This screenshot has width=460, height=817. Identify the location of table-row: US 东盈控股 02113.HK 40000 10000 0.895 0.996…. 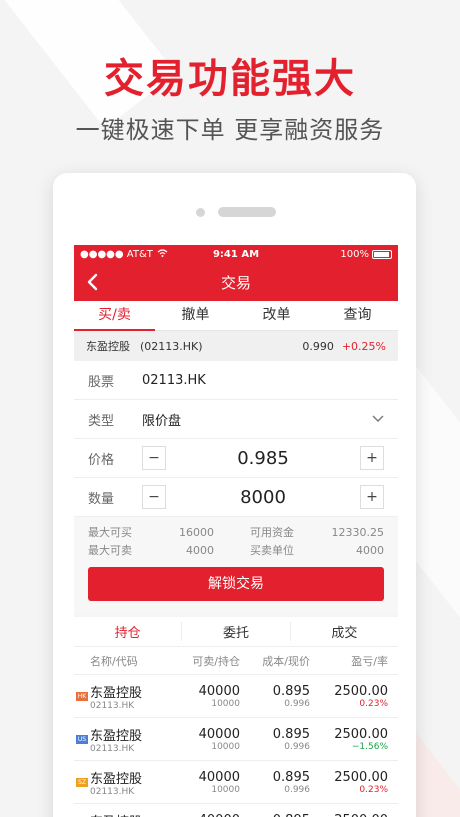
(236, 739).